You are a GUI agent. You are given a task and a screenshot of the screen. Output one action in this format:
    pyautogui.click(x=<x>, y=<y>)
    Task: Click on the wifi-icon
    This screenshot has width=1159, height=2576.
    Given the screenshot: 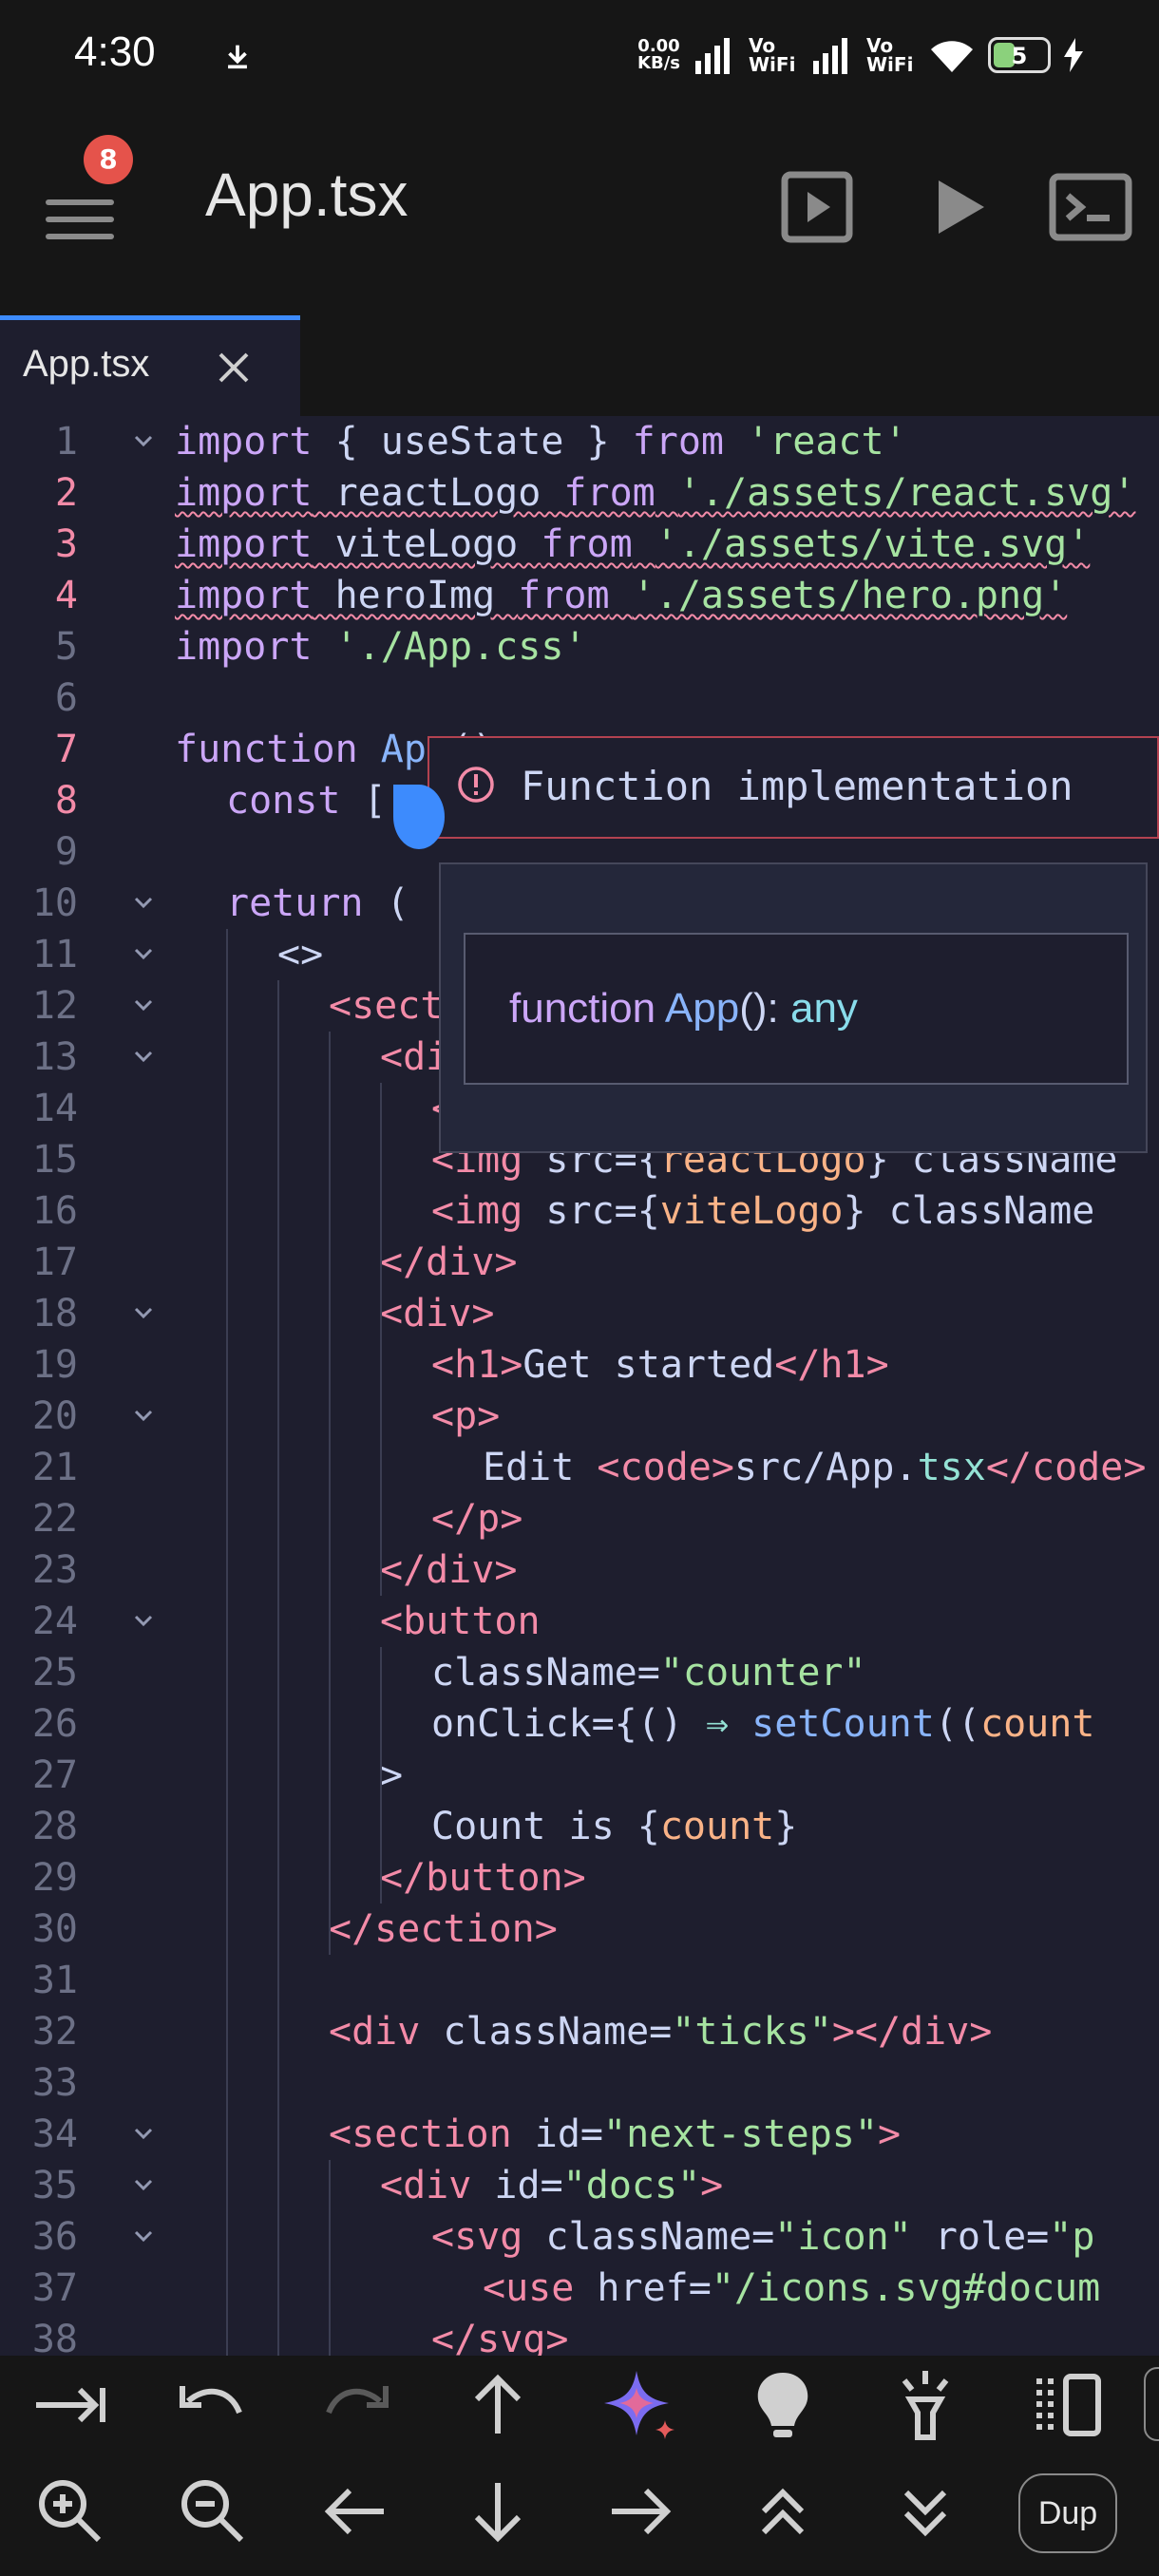 What is the action you would take?
    pyautogui.click(x=952, y=56)
    